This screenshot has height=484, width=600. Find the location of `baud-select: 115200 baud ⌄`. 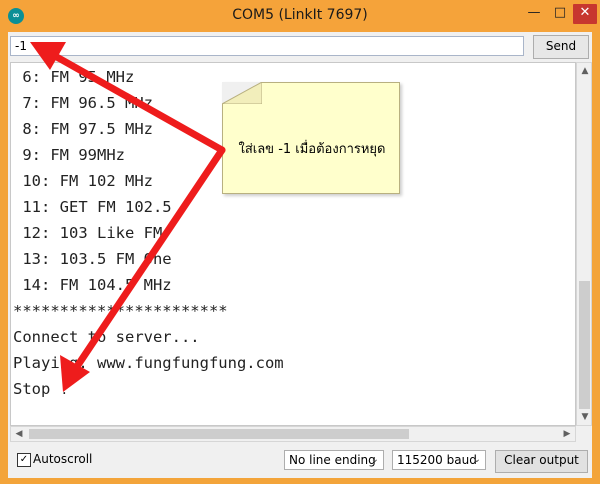

baud-select: 115200 baud ⌄ is located at coordinates (439, 460).